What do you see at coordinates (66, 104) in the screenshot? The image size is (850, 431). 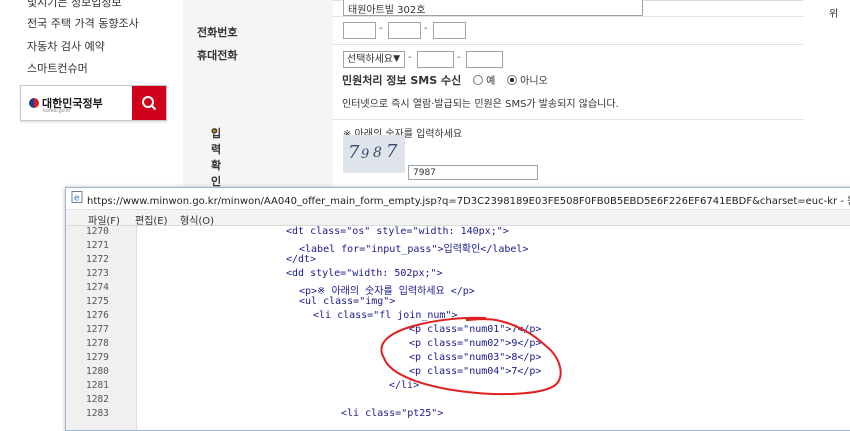 I see `gov-logo: 대한민국정부 korea.go.kr` at bounding box center [66, 104].